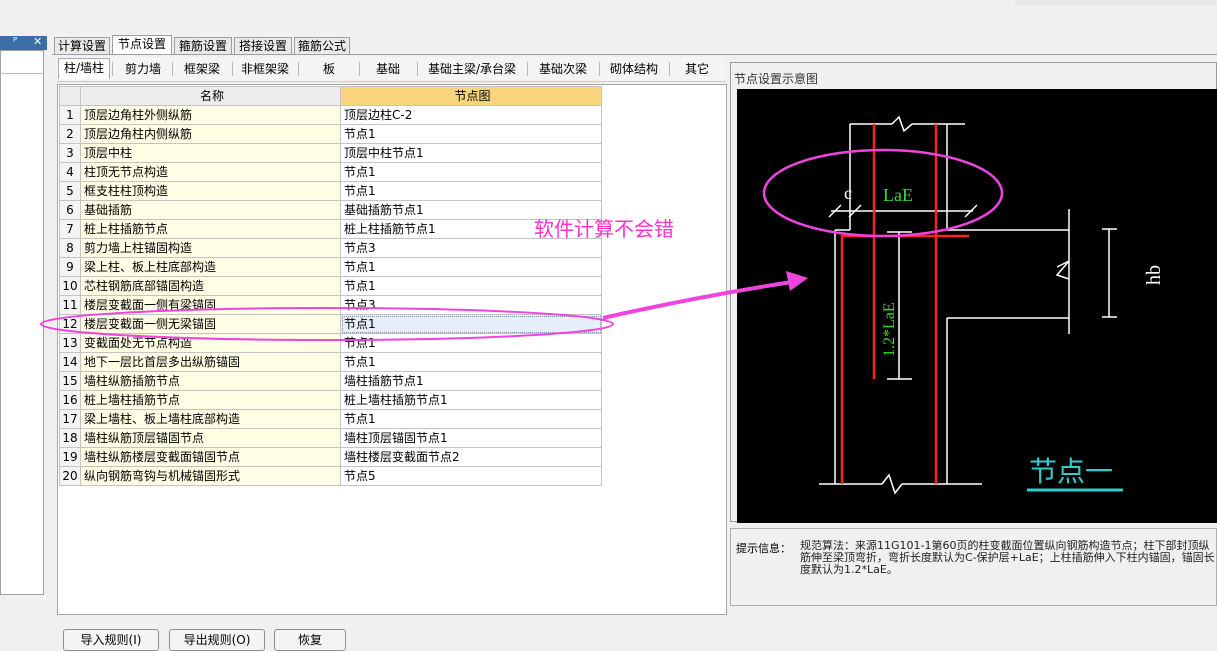 This screenshot has height=651, width=1217. I want to click on table-row: 8 剪力墙上柱锚固构造 节点3, so click(330, 248).